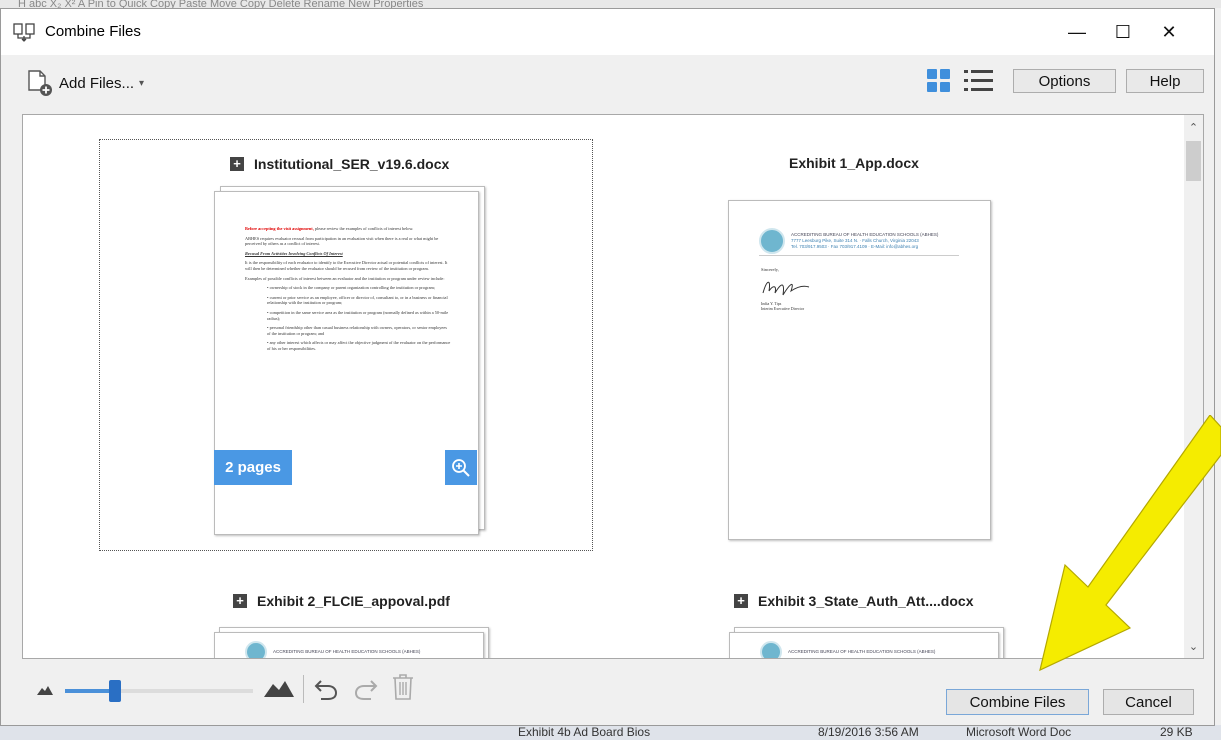  What do you see at coordinates (403, 687) in the screenshot?
I see `trash-icon` at bounding box center [403, 687].